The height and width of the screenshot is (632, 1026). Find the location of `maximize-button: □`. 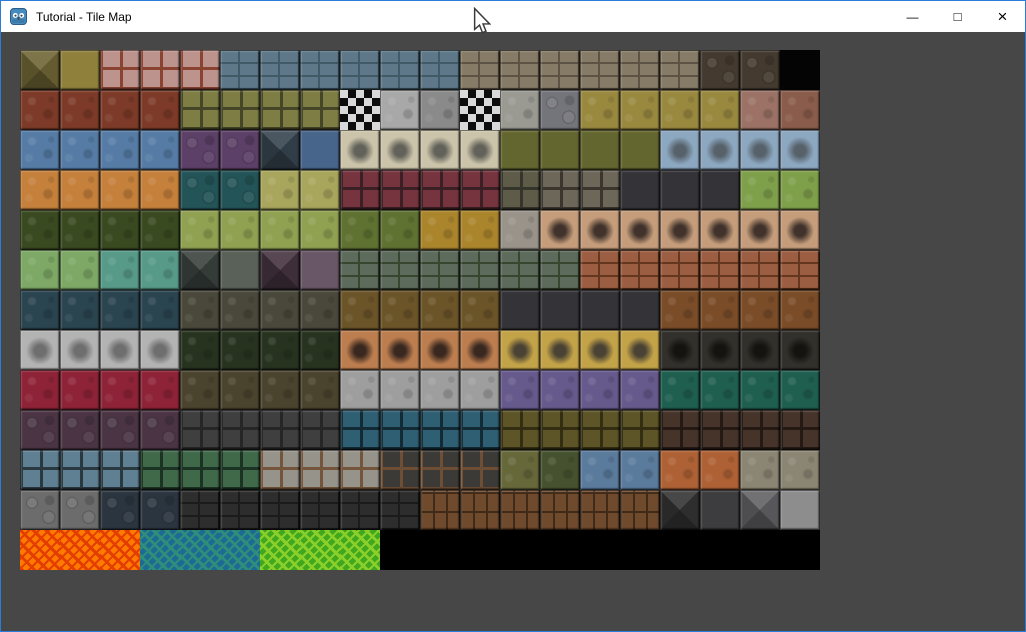

maximize-button: □ is located at coordinates (957, 16).